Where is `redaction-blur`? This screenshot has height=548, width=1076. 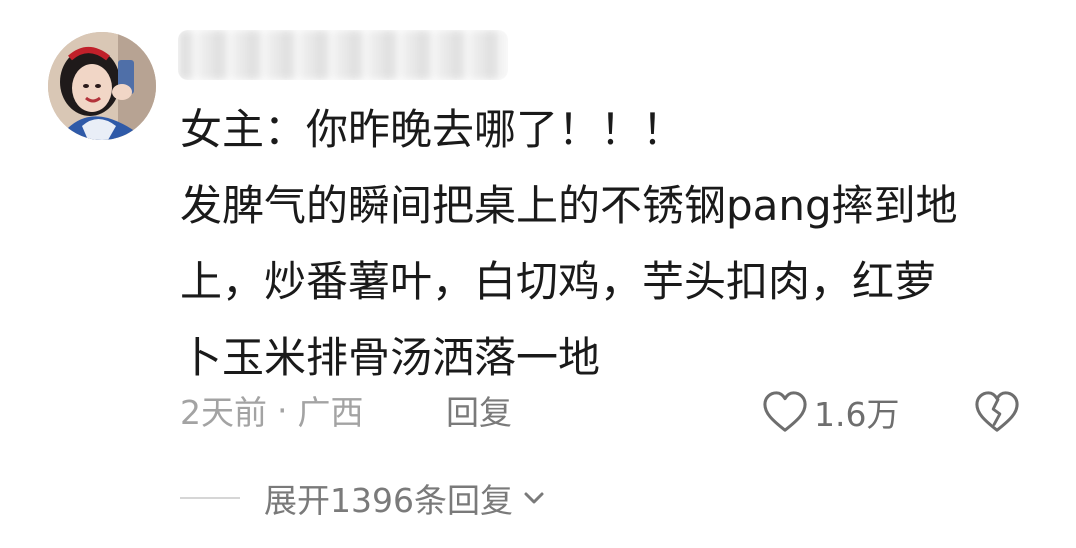 redaction-blur is located at coordinates (343, 55).